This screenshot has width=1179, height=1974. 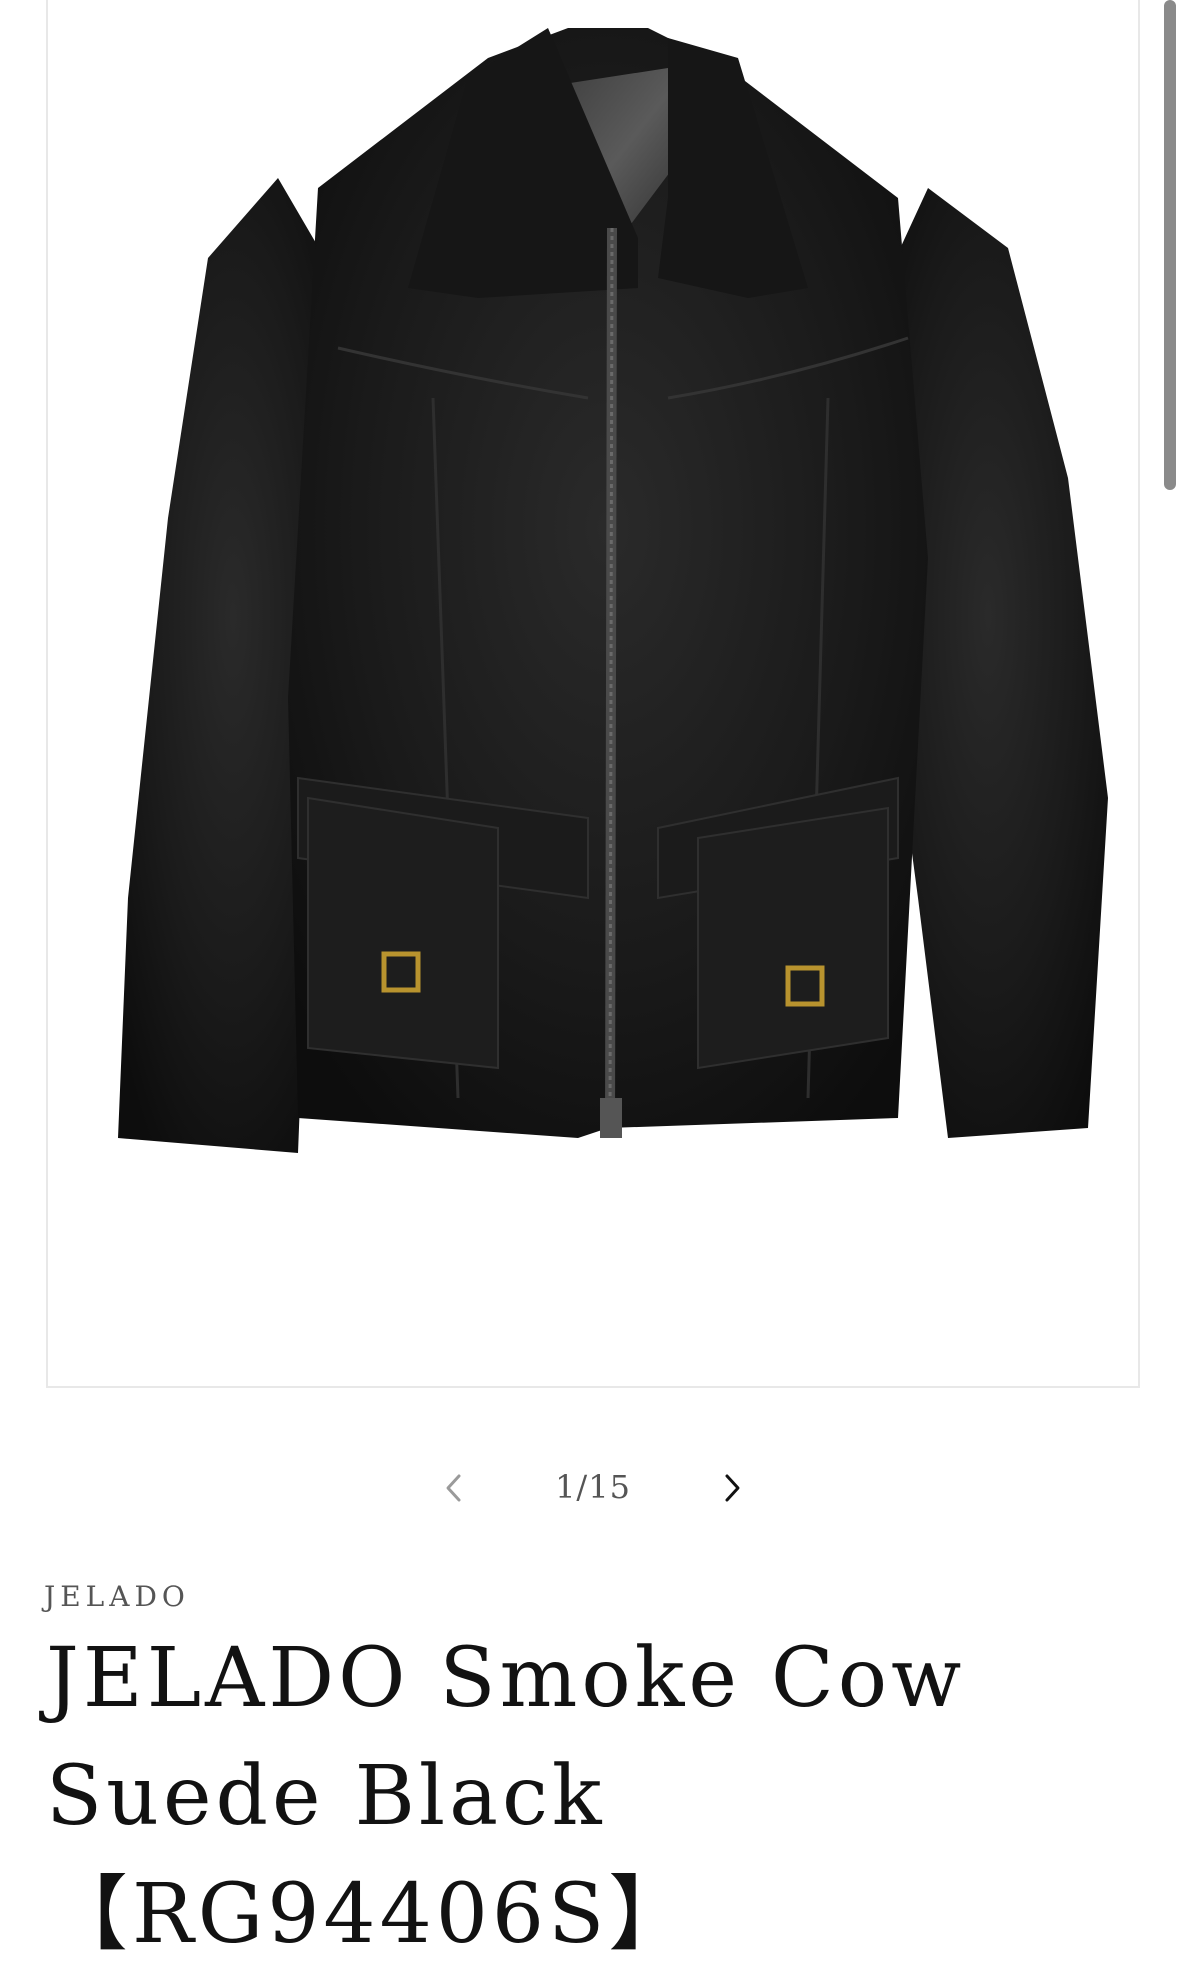 I want to click on chevron-left-icon, so click(x=453, y=1488).